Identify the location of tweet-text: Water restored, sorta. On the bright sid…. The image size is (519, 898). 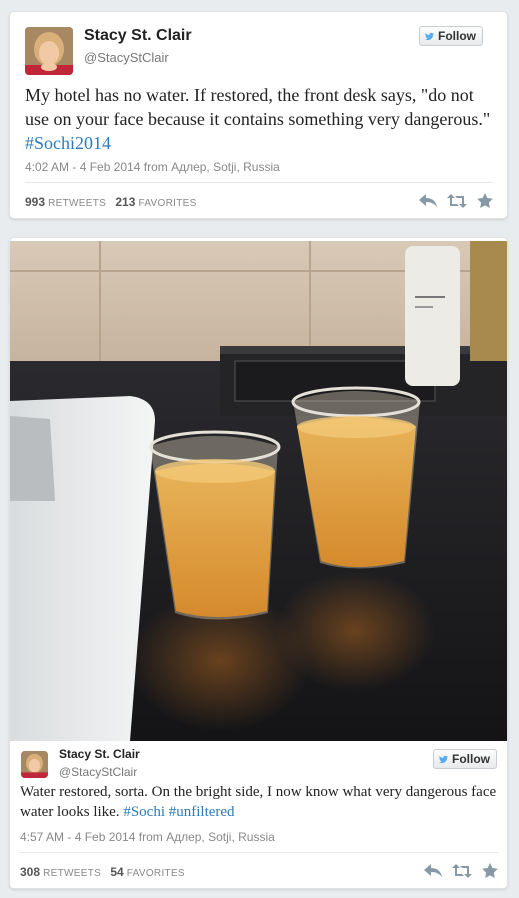
(260, 802).